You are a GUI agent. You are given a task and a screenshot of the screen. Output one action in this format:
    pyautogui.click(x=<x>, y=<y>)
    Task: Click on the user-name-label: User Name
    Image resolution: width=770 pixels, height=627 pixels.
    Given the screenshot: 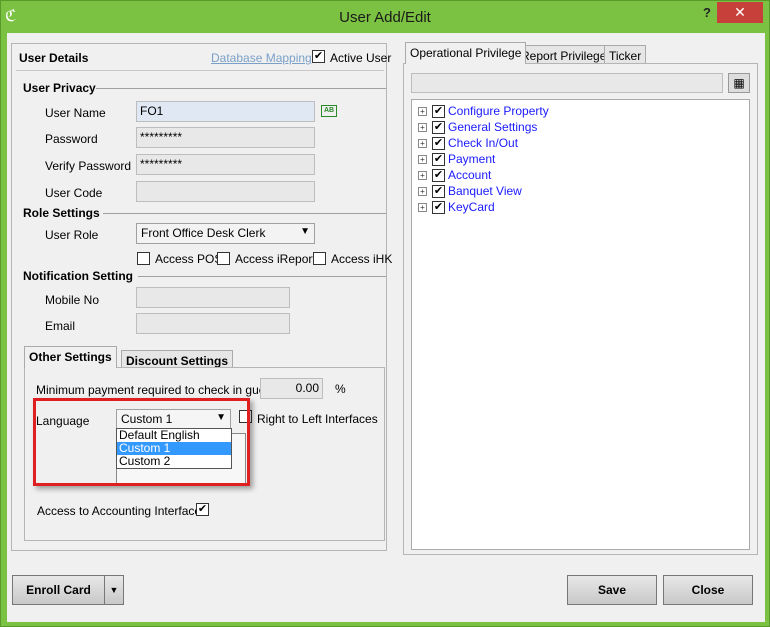 What is the action you would take?
    pyautogui.click(x=75, y=113)
    